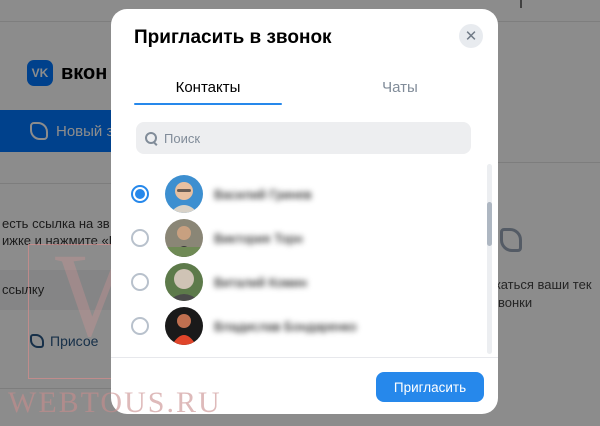 The image size is (600, 426). What do you see at coordinates (263, 194) in the screenshot?
I see `contact-name: Василий Гринев` at bounding box center [263, 194].